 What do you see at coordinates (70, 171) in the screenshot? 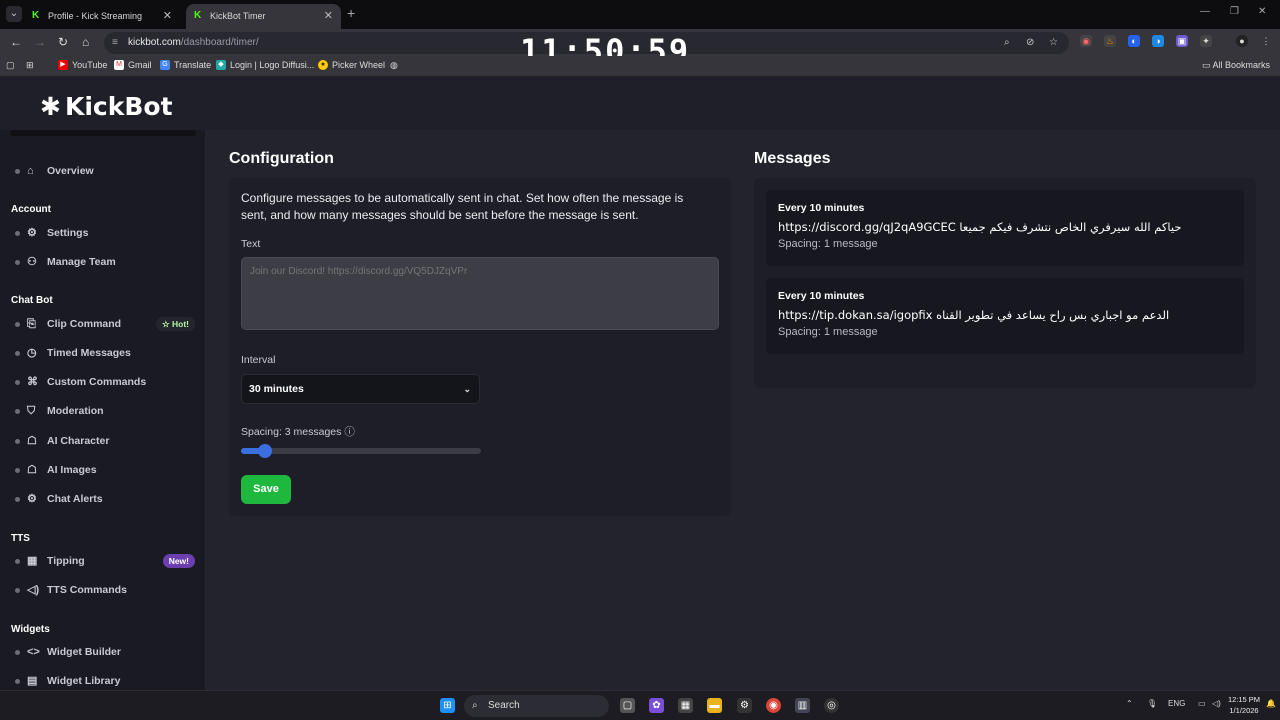
I see `sidebar-item-label: Overview` at bounding box center [70, 171].